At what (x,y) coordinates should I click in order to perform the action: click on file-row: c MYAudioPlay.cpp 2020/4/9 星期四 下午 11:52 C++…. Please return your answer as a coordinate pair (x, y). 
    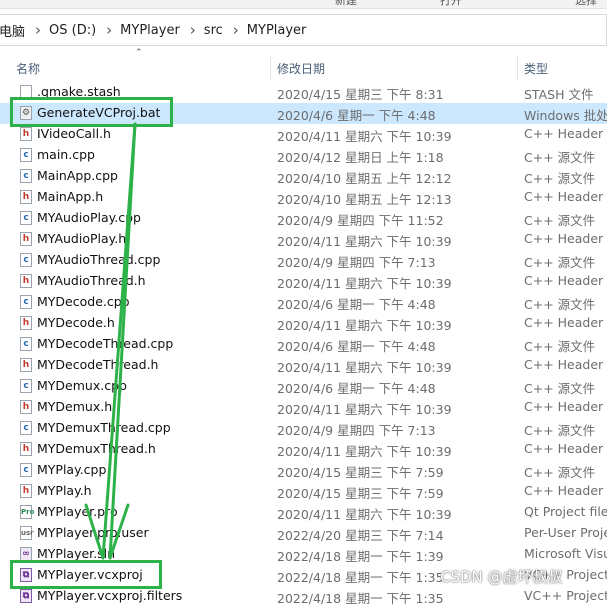
    Looking at the image, I should click on (303, 218).